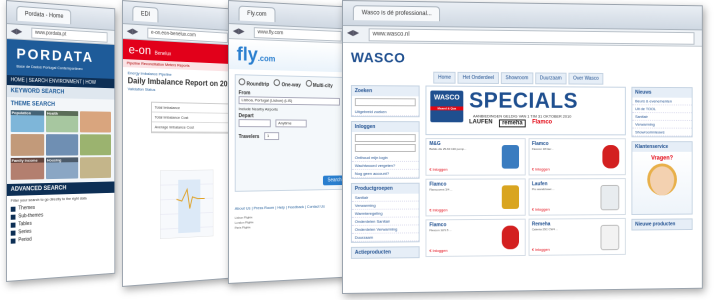 The image size is (725, 300). I want to click on brand-remeha: remeha, so click(512, 123).